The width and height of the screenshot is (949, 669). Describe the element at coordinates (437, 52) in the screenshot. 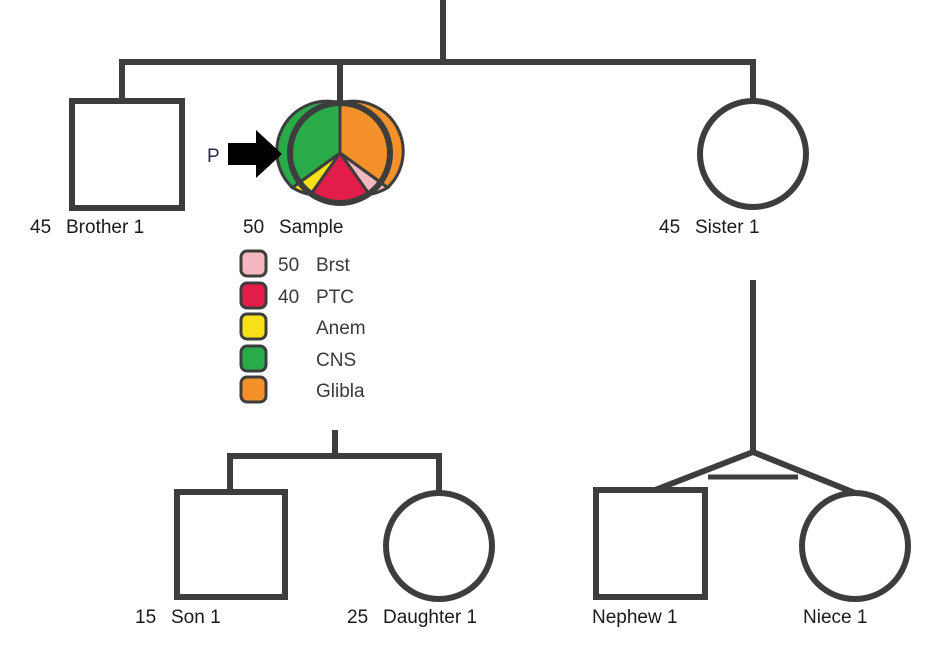

I see `generation-1-connectors` at that location.